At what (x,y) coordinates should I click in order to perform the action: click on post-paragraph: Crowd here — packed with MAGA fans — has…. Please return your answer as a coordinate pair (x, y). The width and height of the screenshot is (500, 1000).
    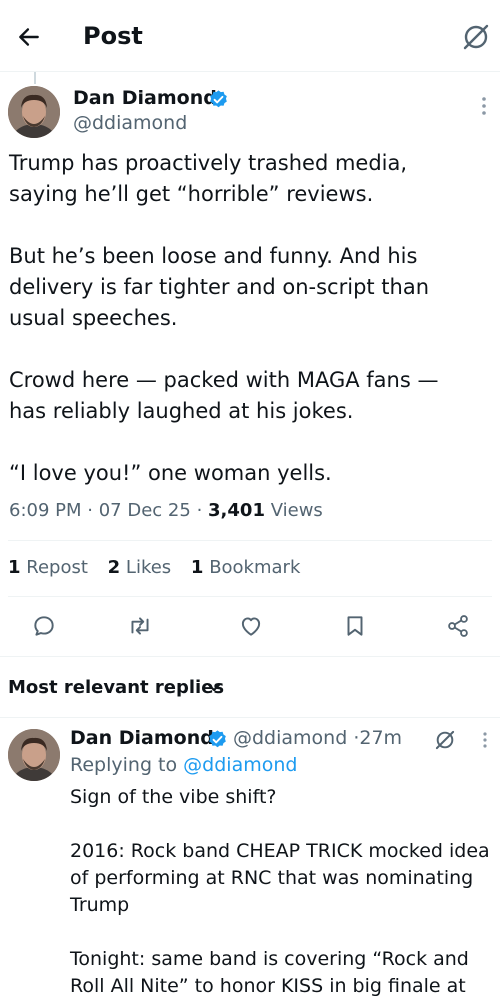
    Looking at the image, I should click on (224, 395).